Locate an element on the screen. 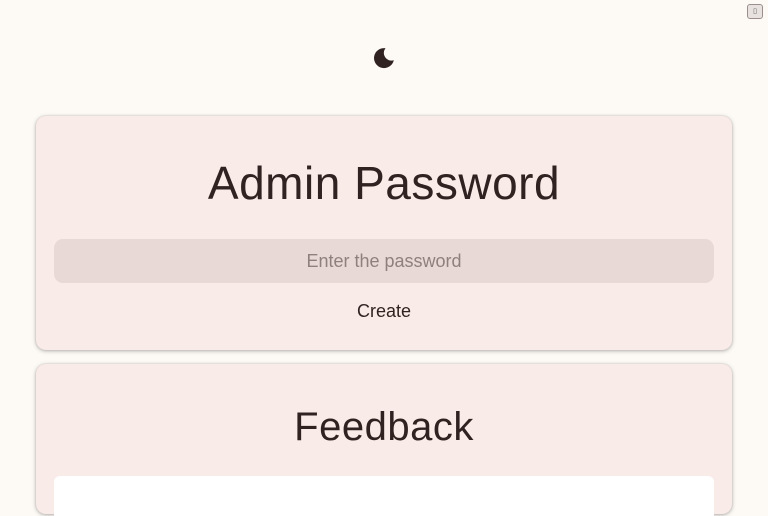 This screenshot has width=768, height=516. corner-button: ▯ is located at coordinates (755, 11).